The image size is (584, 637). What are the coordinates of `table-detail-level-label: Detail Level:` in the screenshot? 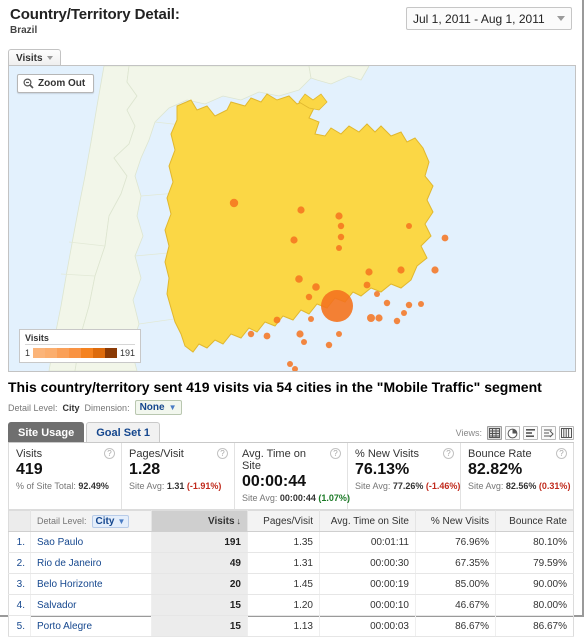 It's located at (62, 521).